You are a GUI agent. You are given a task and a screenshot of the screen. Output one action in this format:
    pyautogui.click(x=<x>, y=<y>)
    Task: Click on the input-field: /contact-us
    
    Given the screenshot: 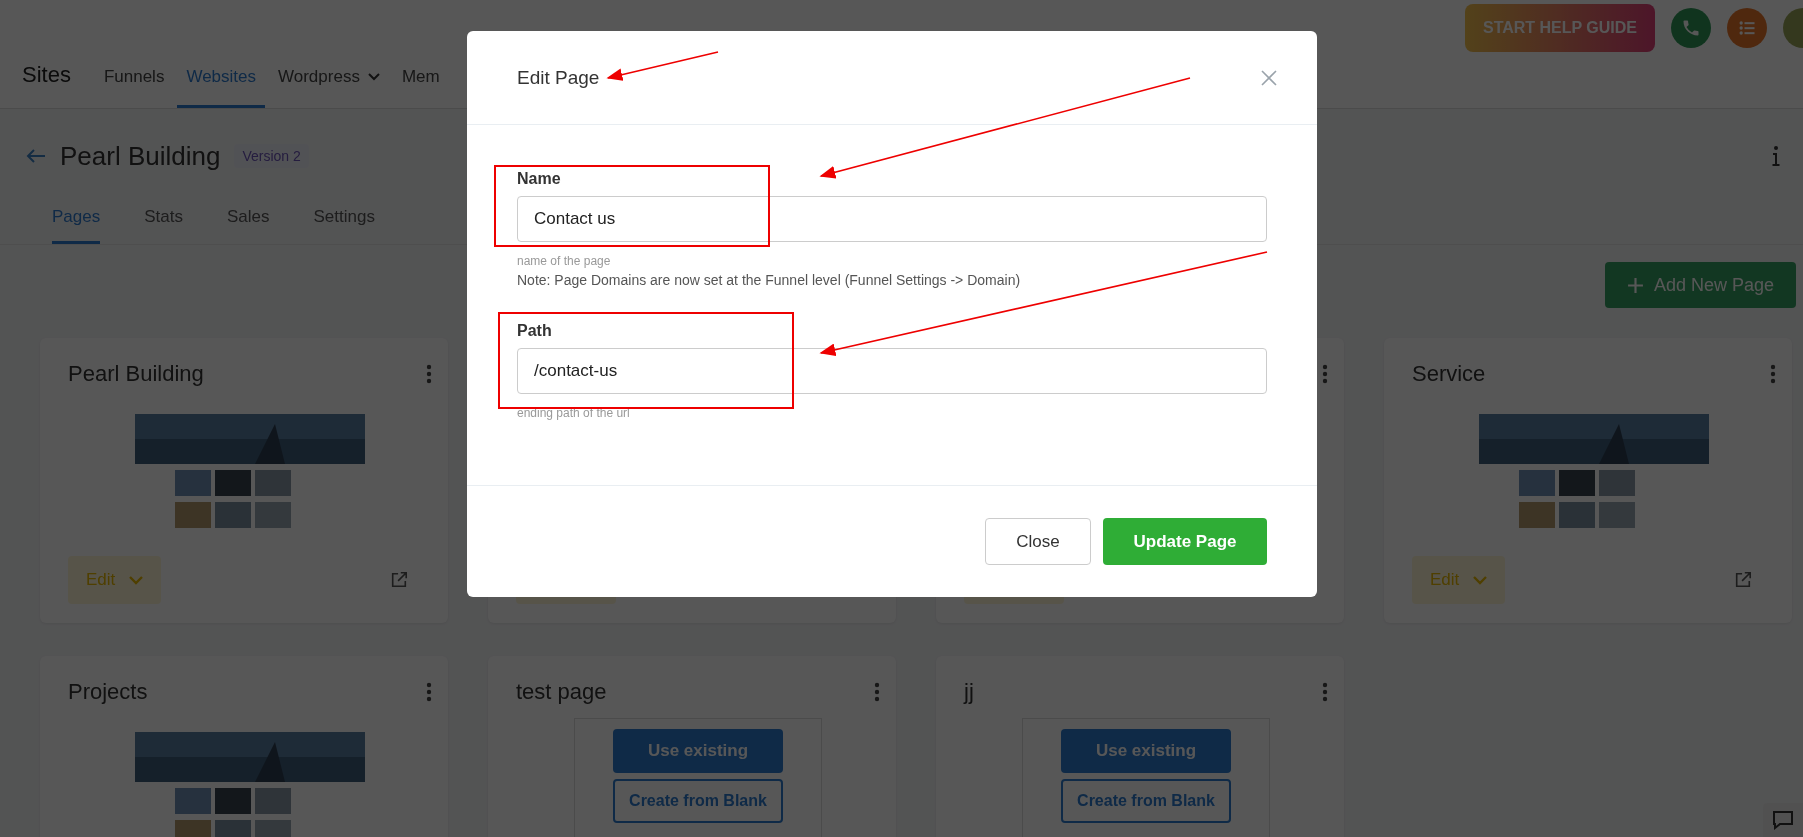 What is the action you would take?
    pyautogui.click(x=892, y=371)
    